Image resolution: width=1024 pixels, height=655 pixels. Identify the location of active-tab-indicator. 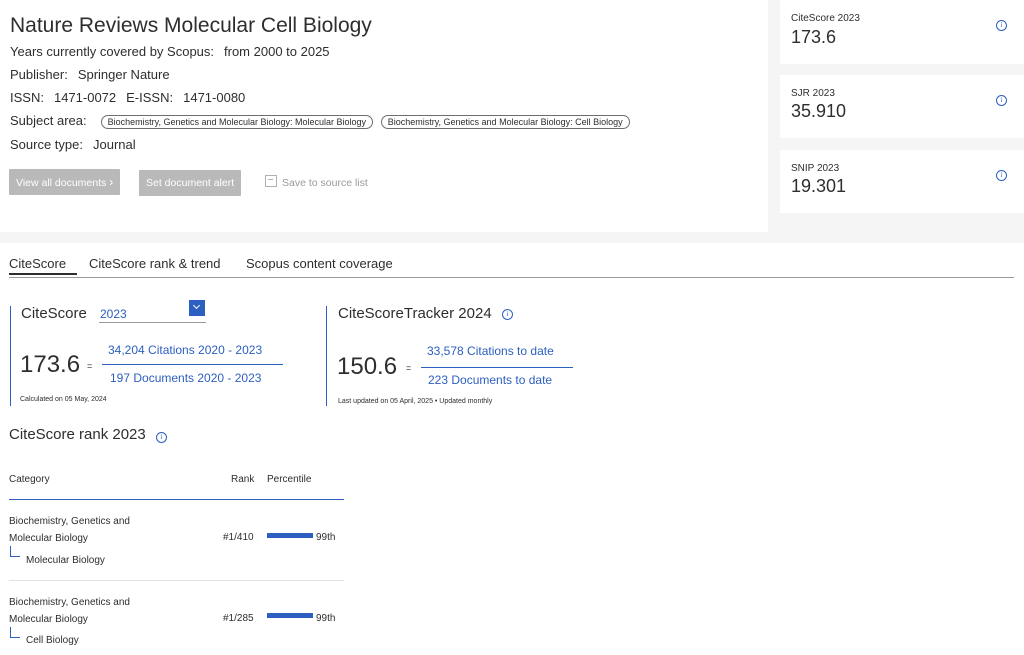
(43, 274).